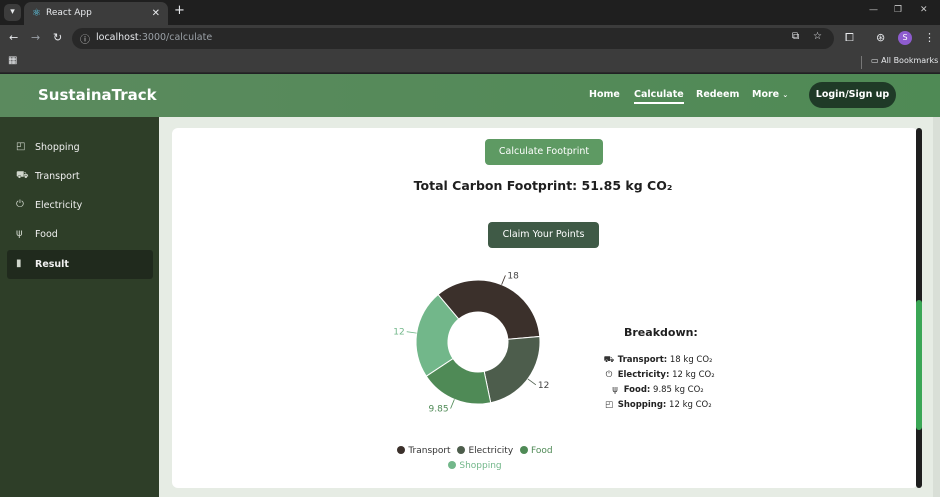  What do you see at coordinates (398, 333) in the screenshot?
I see `slice-label-shopping: 12` at bounding box center [398, 333].